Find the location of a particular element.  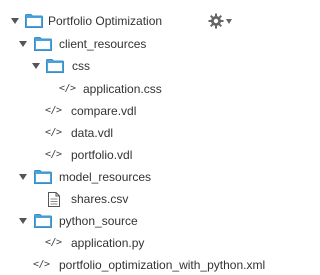

tree-item-application-py: </> application.py is located at coordinates (127, 243).